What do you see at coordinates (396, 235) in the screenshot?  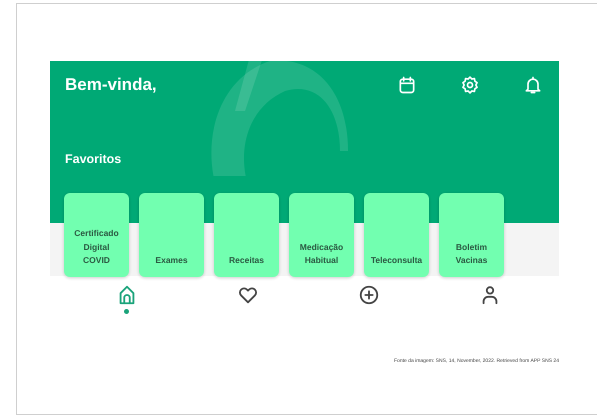 I see `favorite-tile: Teleconsulta` at bounding box center [396, 235].